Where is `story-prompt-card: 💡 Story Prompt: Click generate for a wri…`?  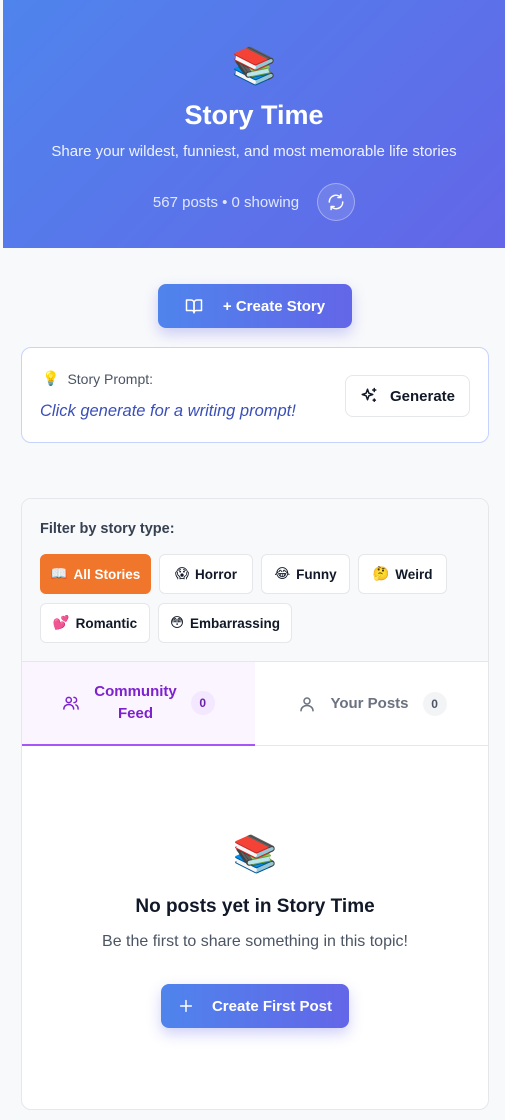 story-prompt-card: 💡 Story Prompt: Click generate for a wri… is located at coordinates (255, 395).